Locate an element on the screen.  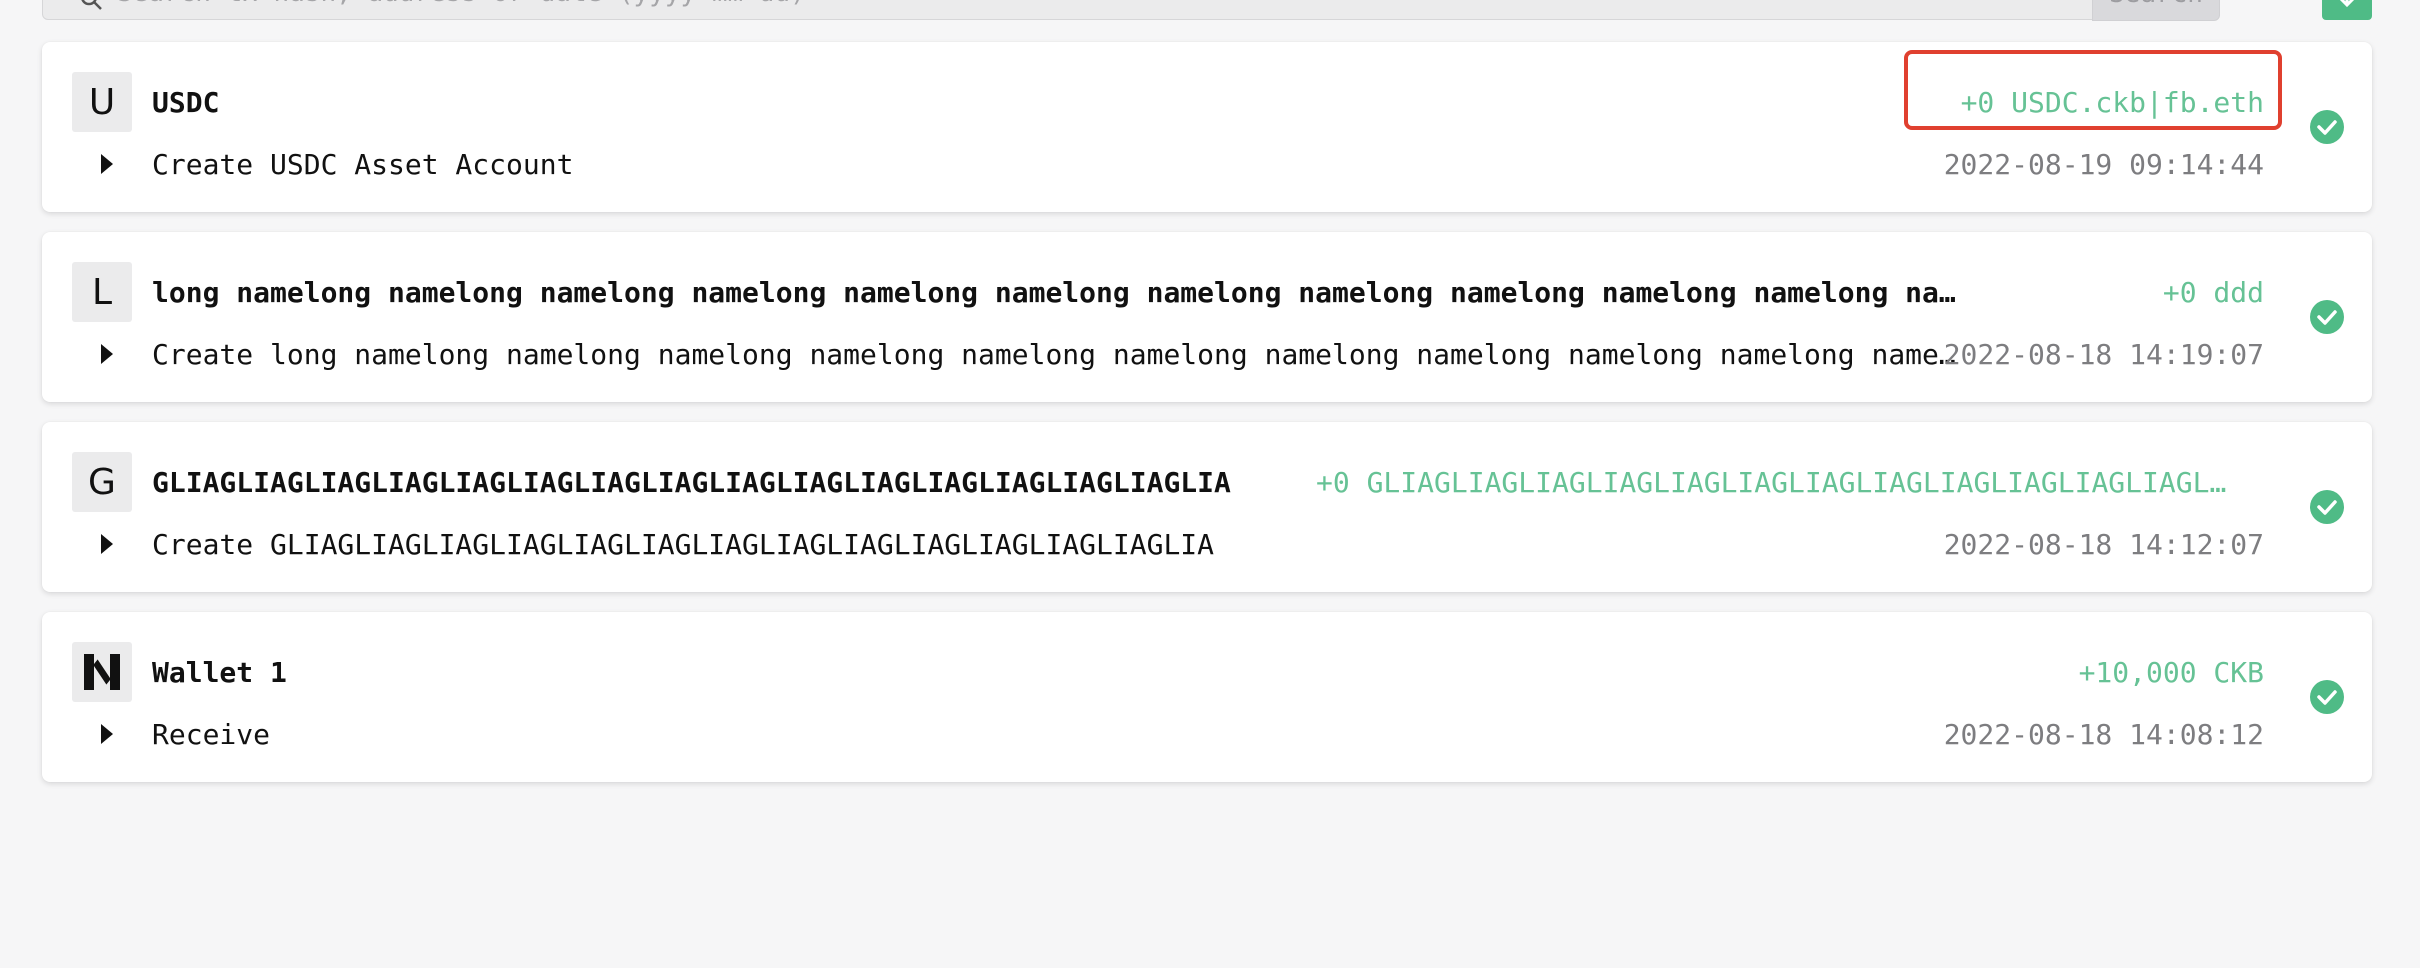
search-input is located at coordinates (1107, 5).